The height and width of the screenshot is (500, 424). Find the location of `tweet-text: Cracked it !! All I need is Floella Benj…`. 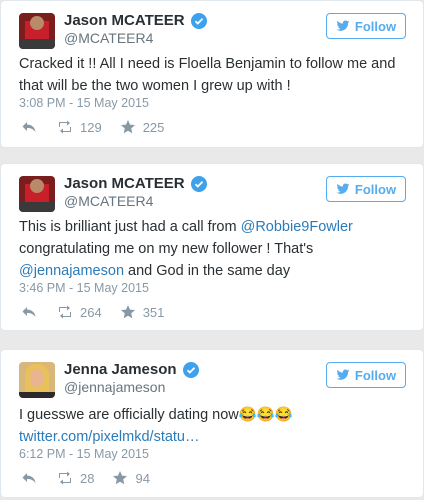

tweet-text: Cracked it !! All I need is Floella Benj… is located at coordinates (207, 75).